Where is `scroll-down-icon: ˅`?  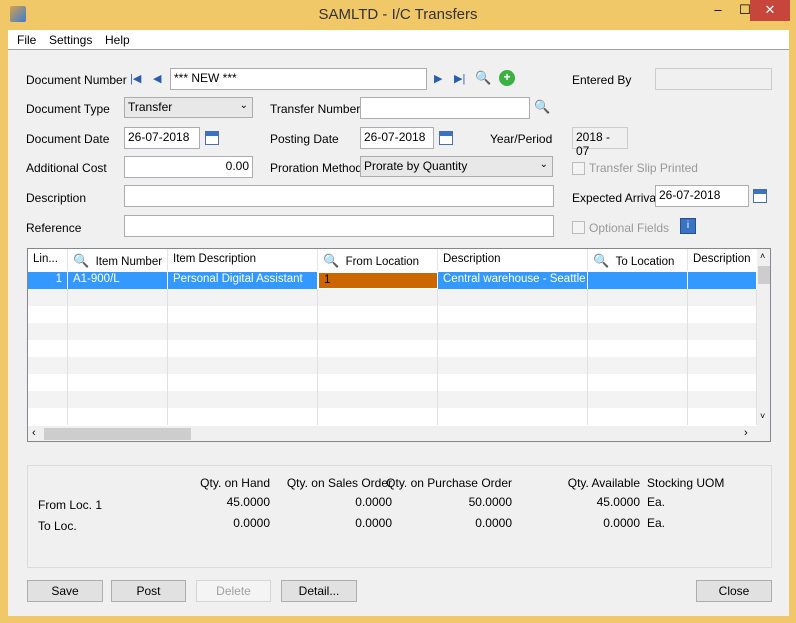
scroll-down-icon: ˅ is located at coordinates (762, 416).